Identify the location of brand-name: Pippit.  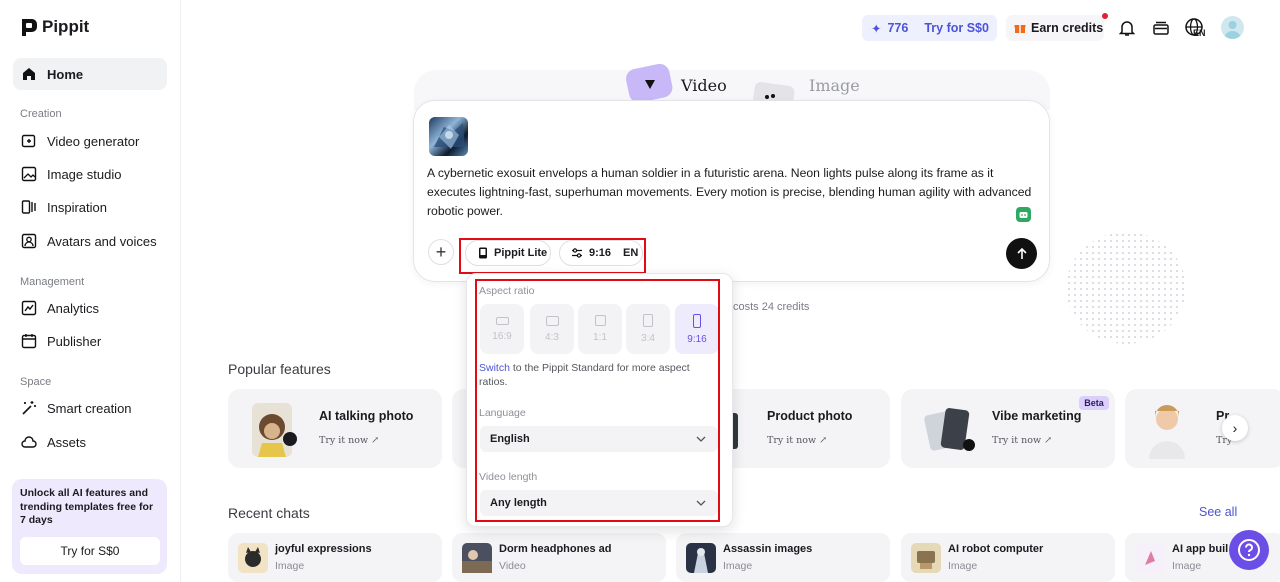
(66, 26).